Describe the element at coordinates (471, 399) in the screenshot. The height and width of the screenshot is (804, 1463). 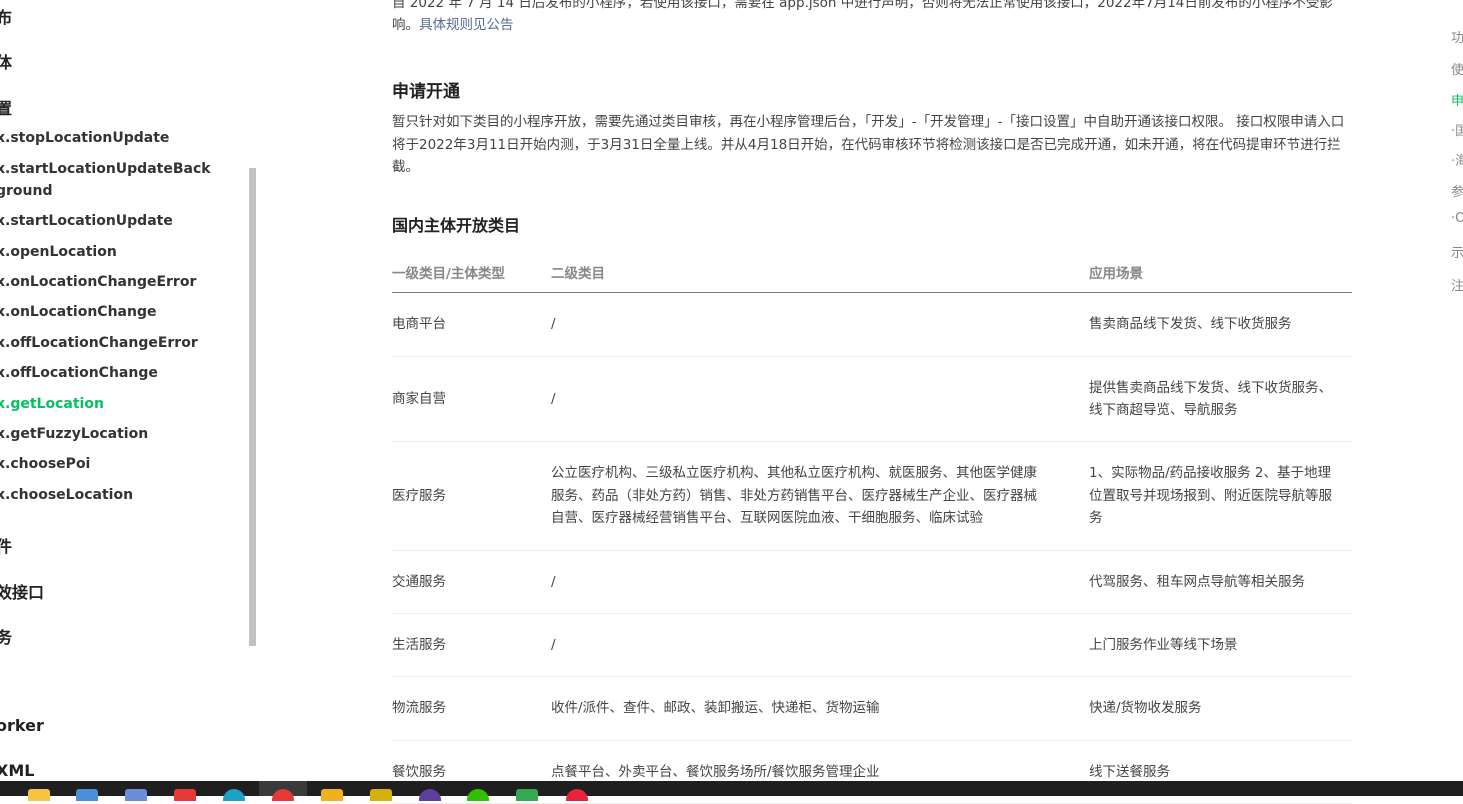
I see `cell-level1: 商家自营` at that location.